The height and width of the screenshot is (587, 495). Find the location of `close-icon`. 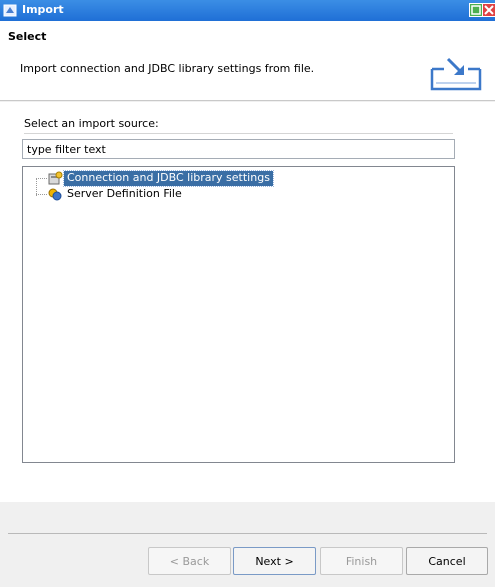

close-icon is located at coordinates (489, 10).